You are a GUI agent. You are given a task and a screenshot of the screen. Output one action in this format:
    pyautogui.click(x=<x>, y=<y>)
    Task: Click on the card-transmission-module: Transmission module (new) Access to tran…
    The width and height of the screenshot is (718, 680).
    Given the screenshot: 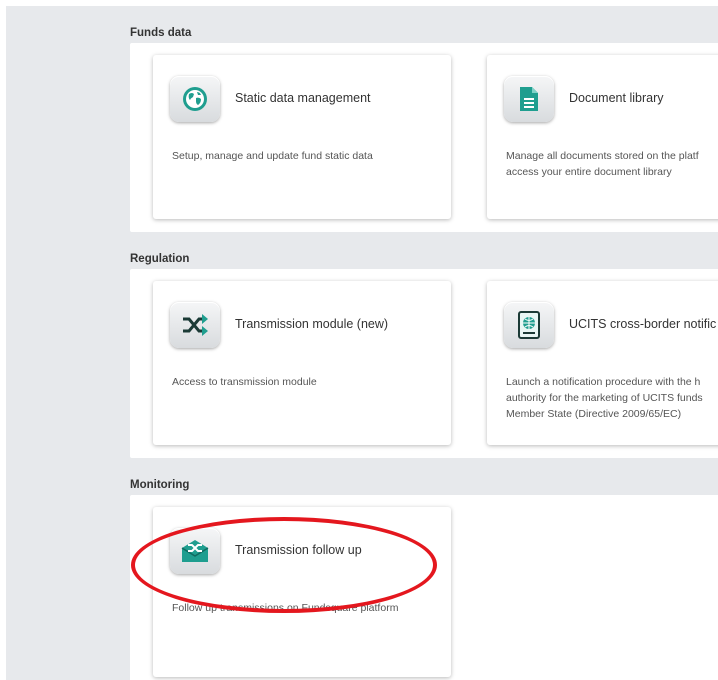 What is the action you would take?
    pyautogui.click(x=302, y=363)
    